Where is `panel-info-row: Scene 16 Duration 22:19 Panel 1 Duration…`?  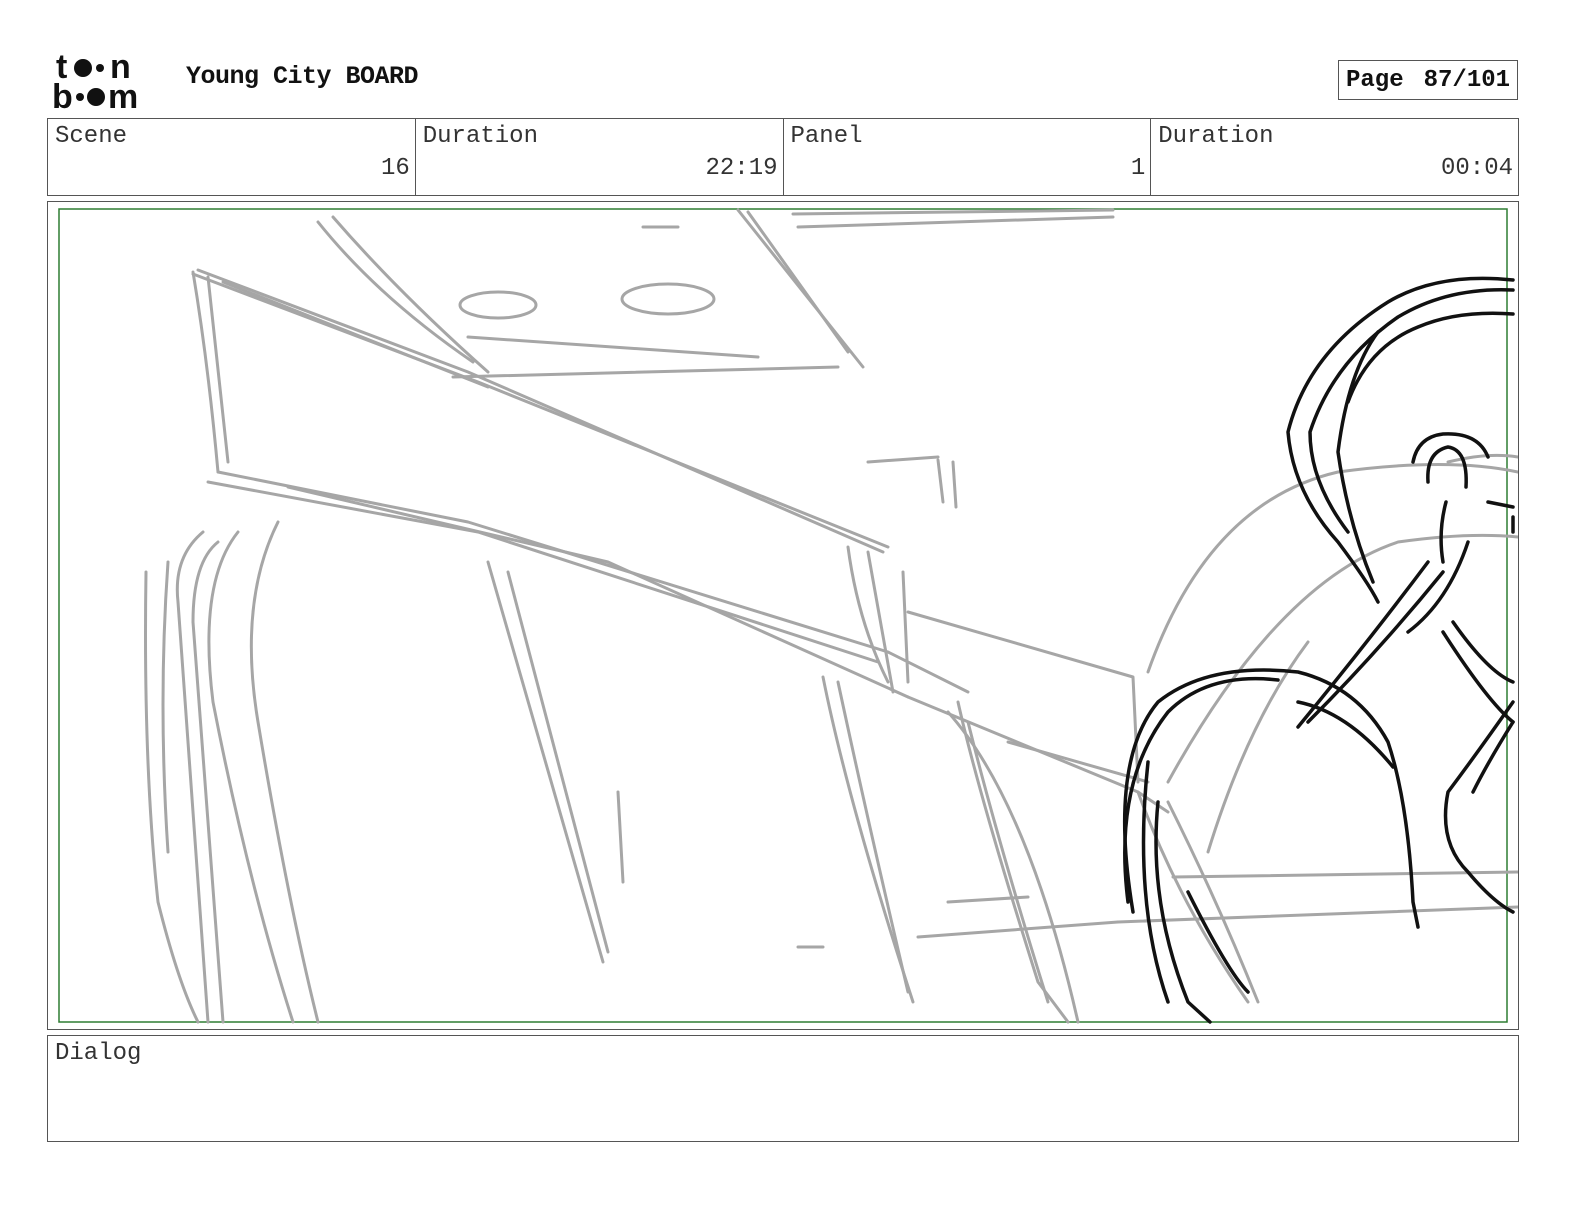
panel-info-row: Scene 16 Duration 22:19 Panel 1 Duration… is located at coordinates (783, 157).